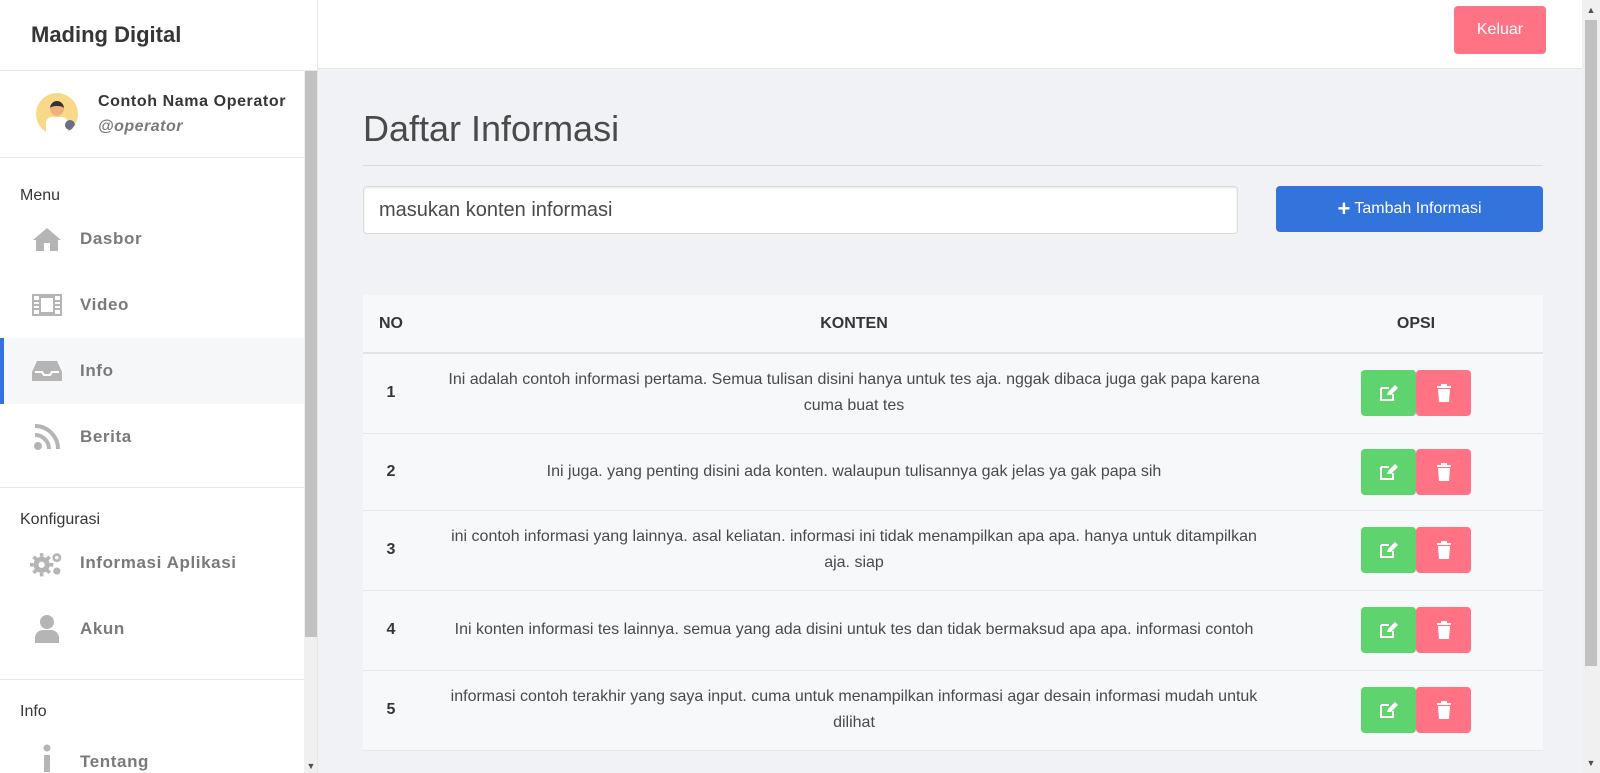  I want to click on sidebar-item-informasi-aplikasi: Informasi Aplikasi, so click(152, 563).